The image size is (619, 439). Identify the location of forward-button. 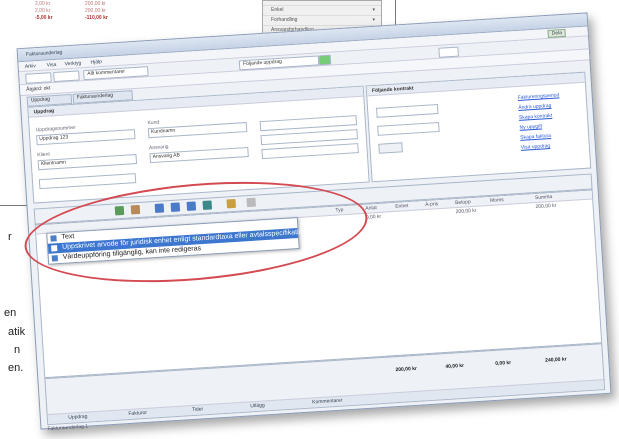
(66, 76).